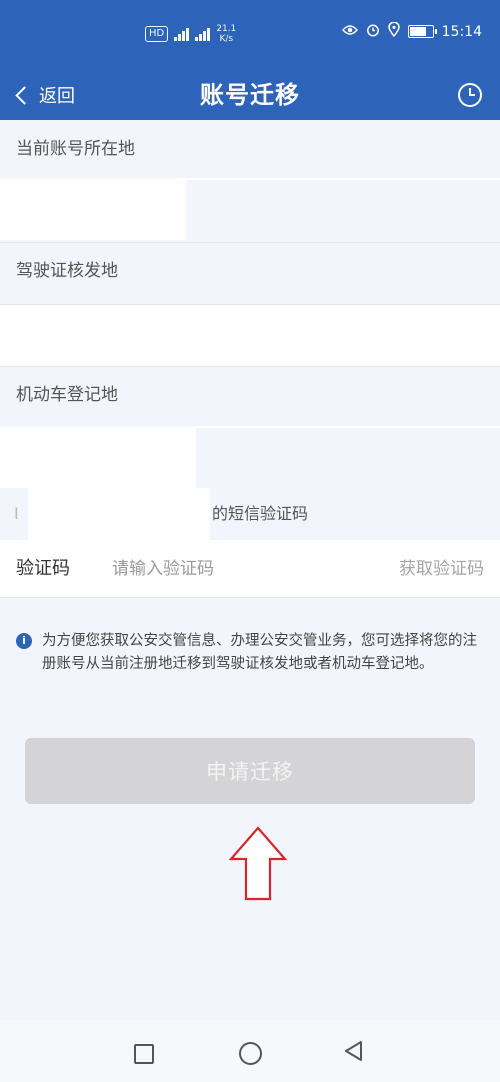 Image resolution: width=500 pixels, height=1082 pixels. What do you see at coordinates (373, 32) in the screenshot?
I see `alarm-icon` at bounding box center [373, 32].